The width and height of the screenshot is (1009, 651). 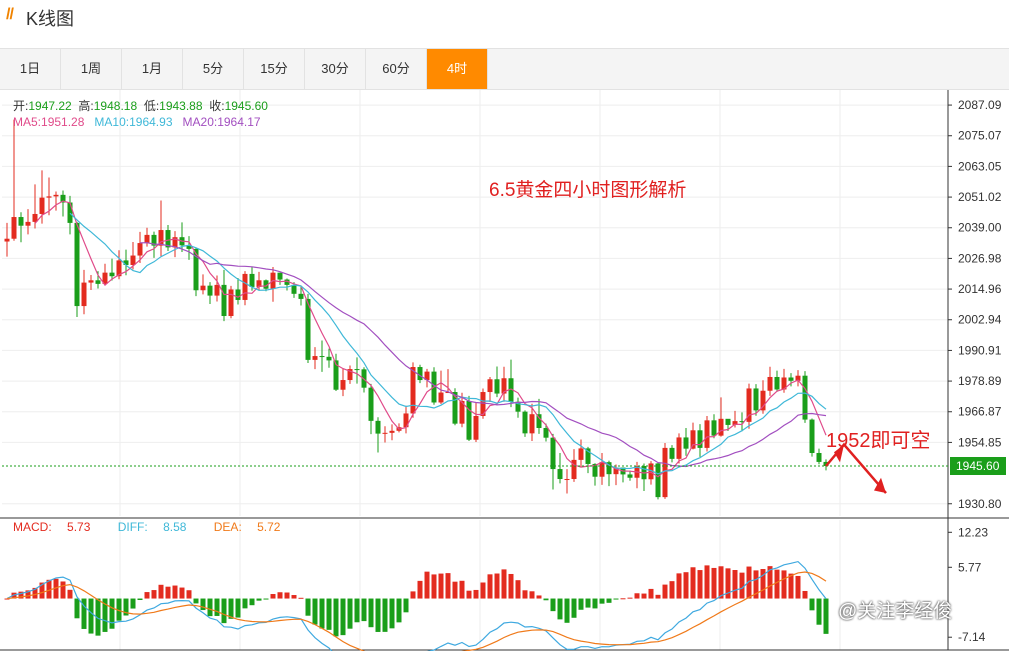 I want to click on macd-tick-label: 12.23, so click(x=973, y=532).